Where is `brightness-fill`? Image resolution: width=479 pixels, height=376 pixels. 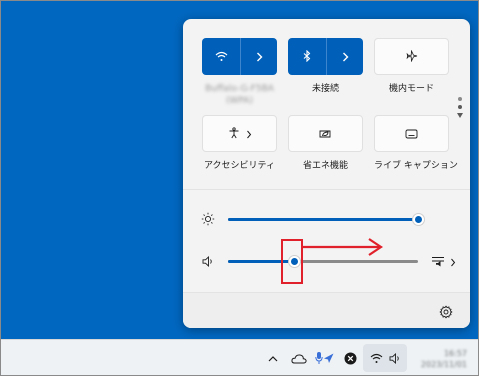 brightness-fill is located at coordinates (323, 219).